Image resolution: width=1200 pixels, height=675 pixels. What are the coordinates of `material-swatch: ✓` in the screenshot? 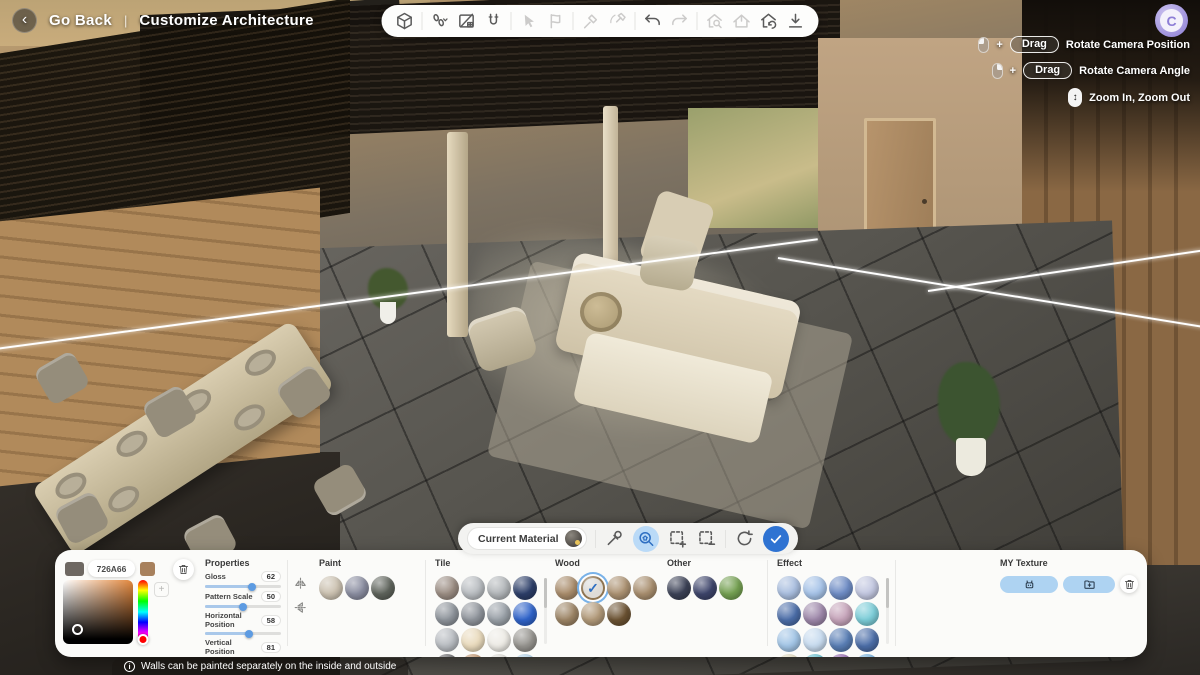 It's located at (593, 588).